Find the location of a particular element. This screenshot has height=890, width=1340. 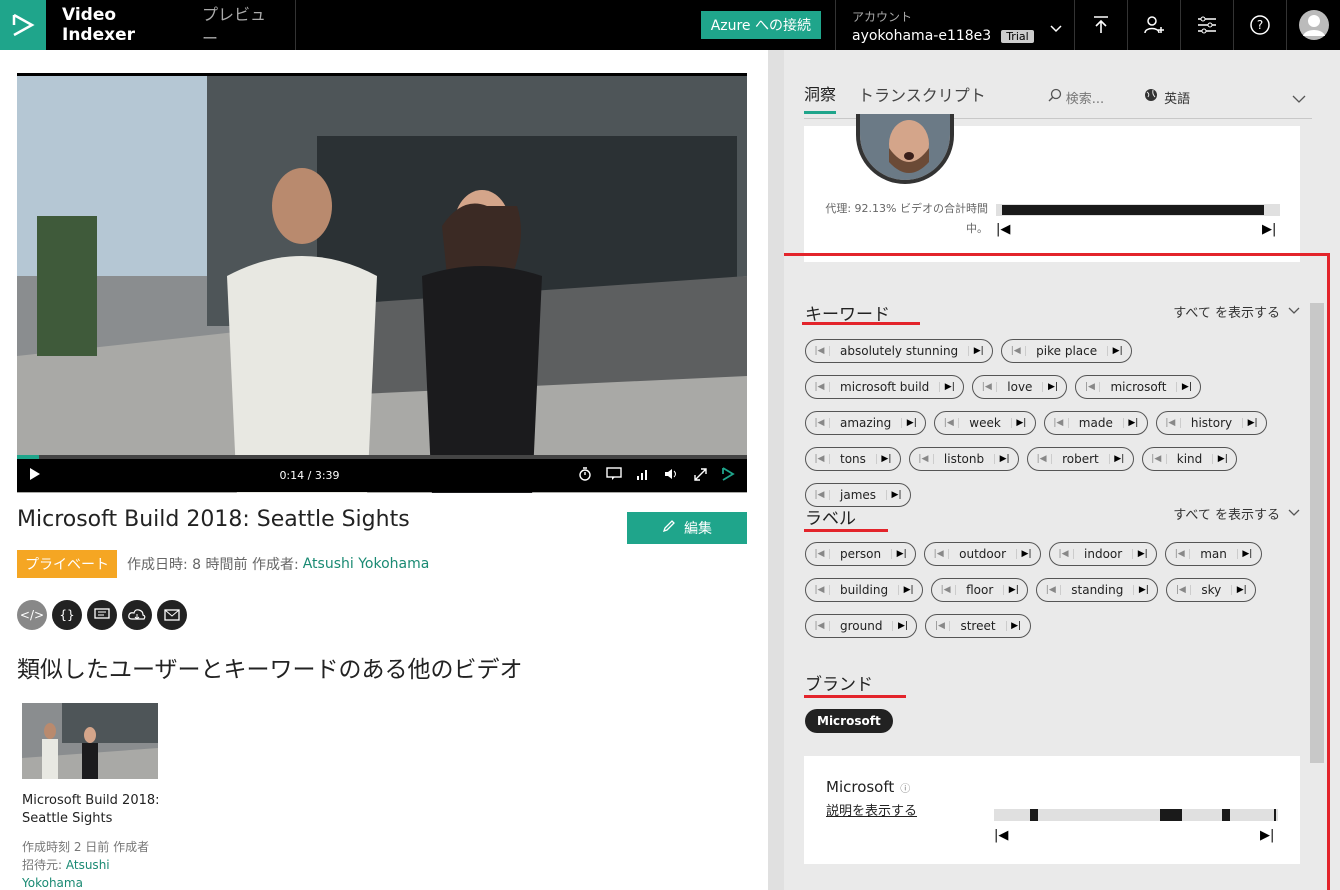

insights-scrollbar is located at coordinates (1317, 533).